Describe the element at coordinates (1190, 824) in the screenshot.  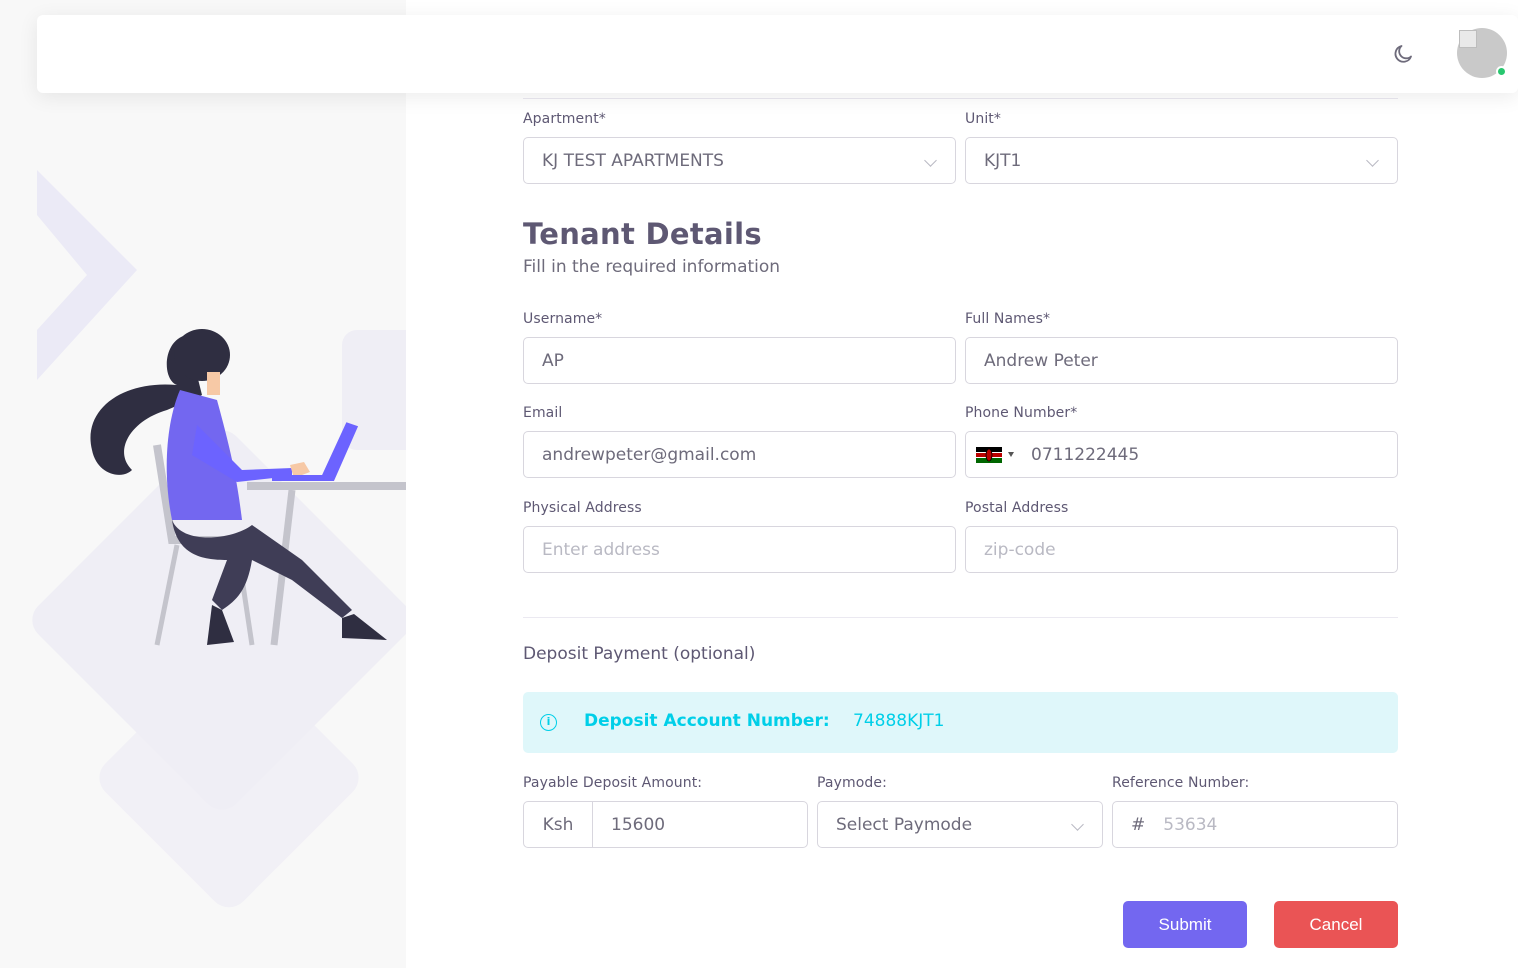
I see `reference-placeholder: 53634` at that location.